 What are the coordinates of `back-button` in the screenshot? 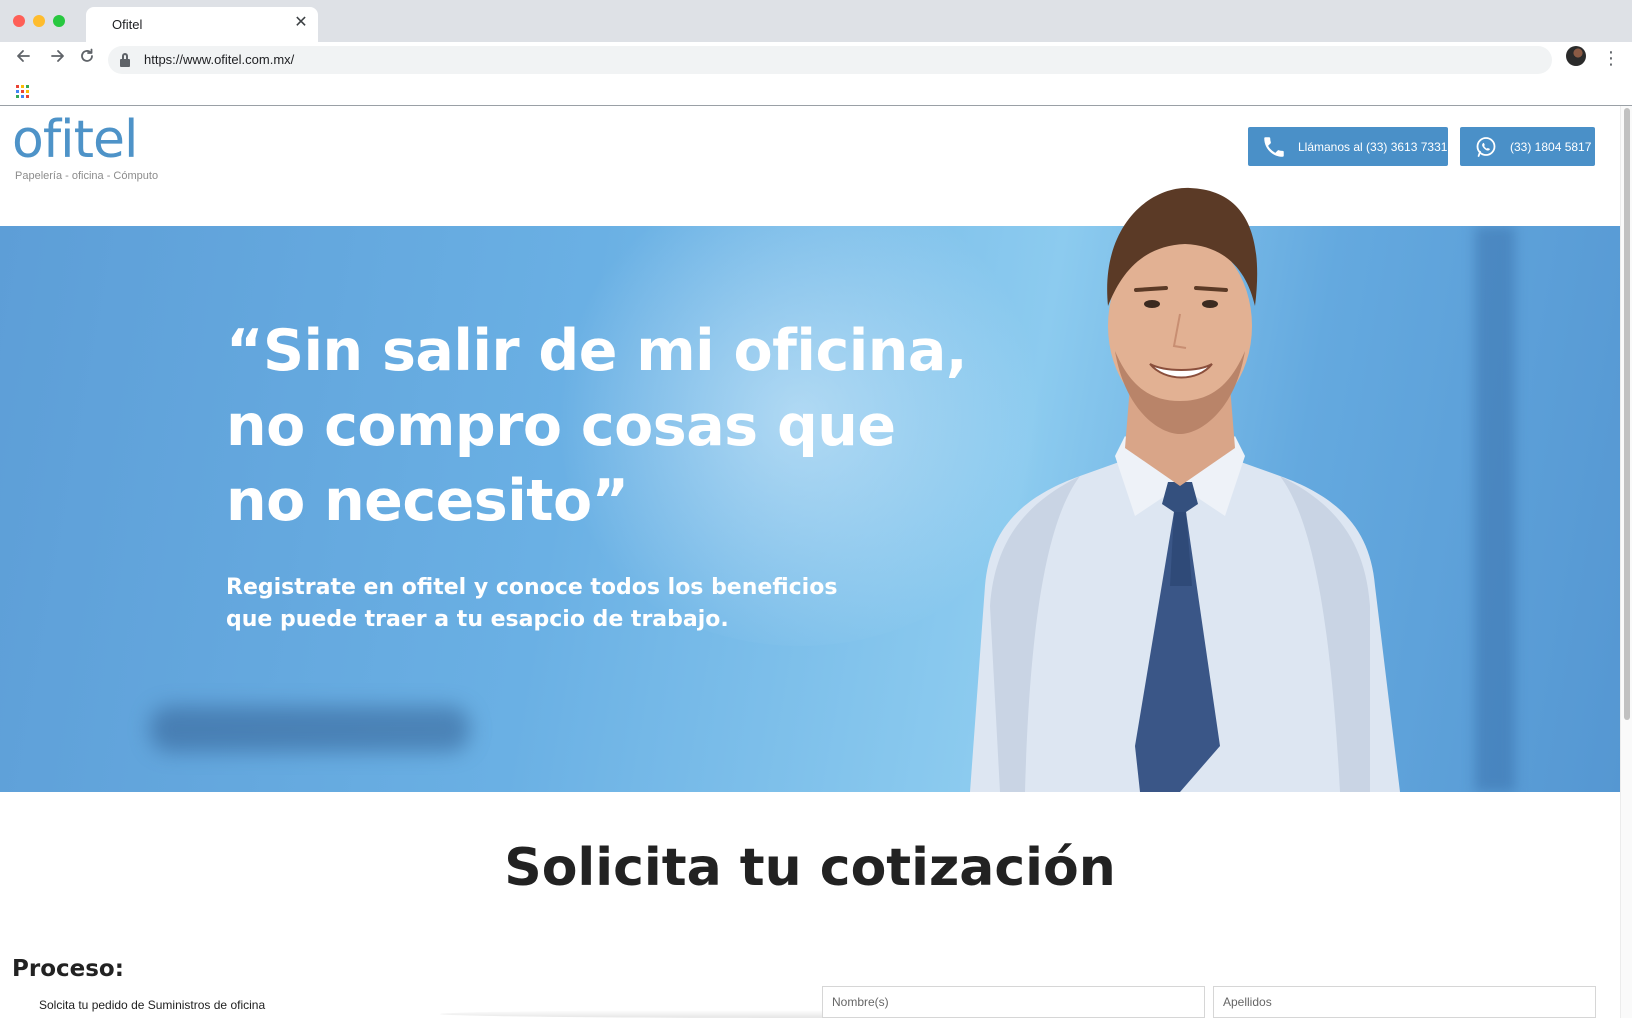 It's located at (23, 60).